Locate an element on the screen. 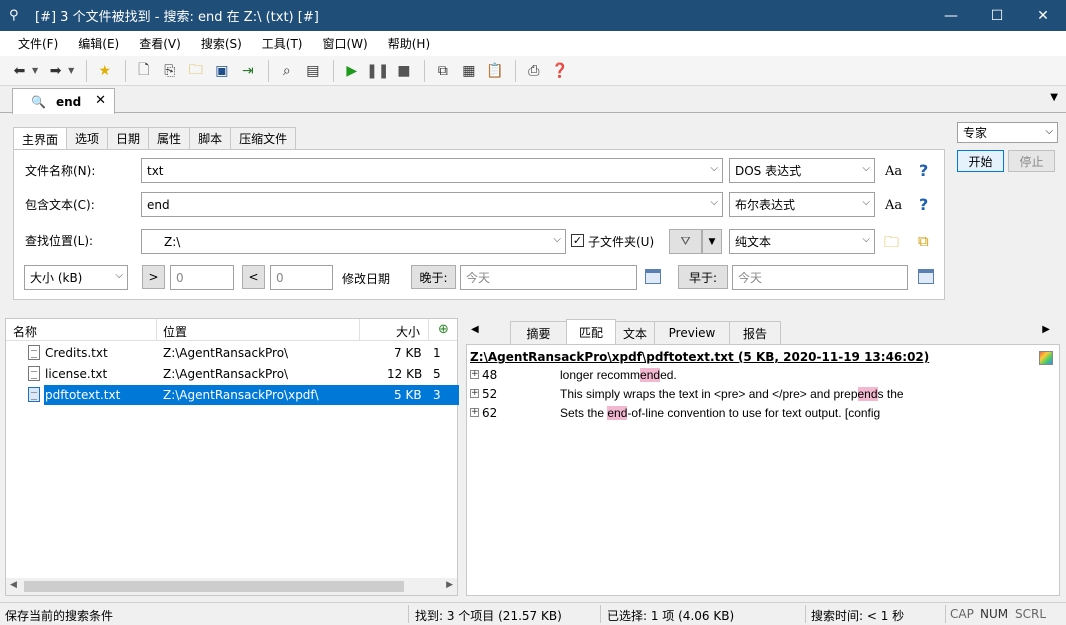 The width and height of the screenshot is (1066, 625). menu-view: 查看(V) is located at coordinates (160, 43).